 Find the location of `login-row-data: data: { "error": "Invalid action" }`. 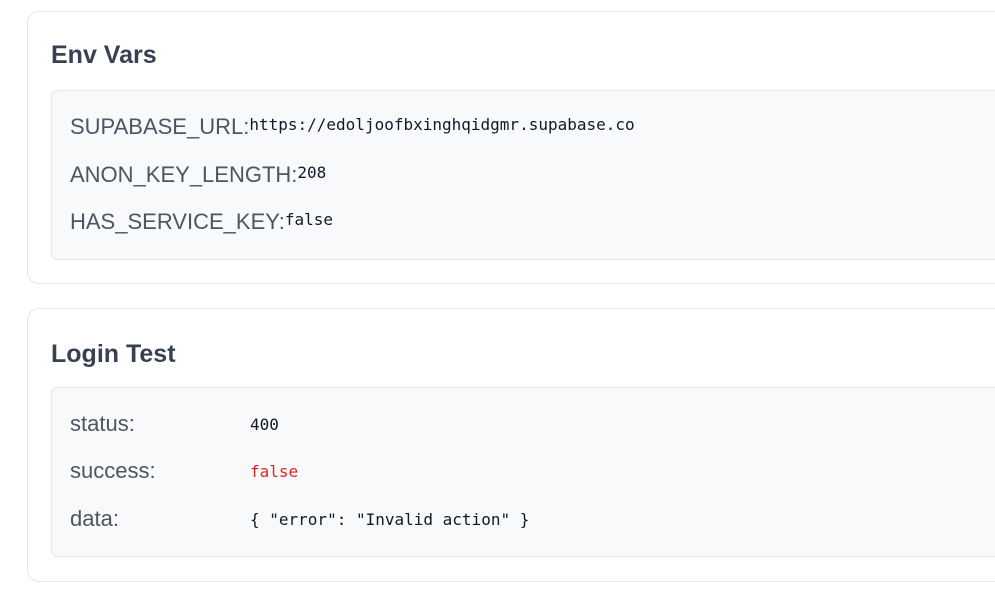

login-row-data: data: { "error": "Invalid action" } is located at coordinates (299, 519).